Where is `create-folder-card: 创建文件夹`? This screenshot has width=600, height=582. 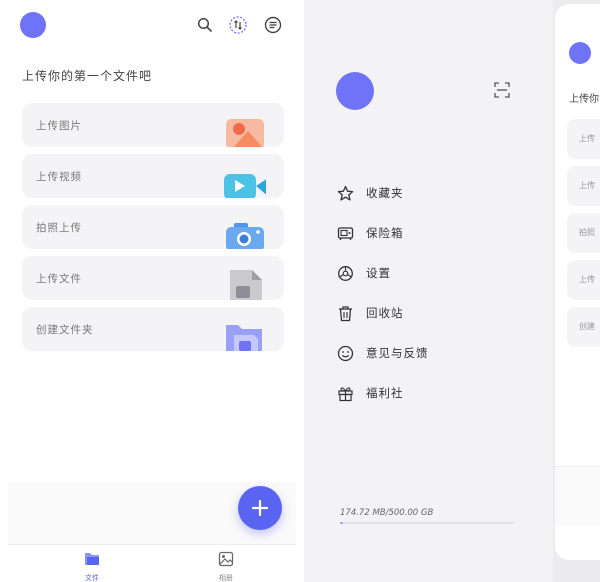 create-folder-card: 创建文件夹 is located at coordinates (153, 329).